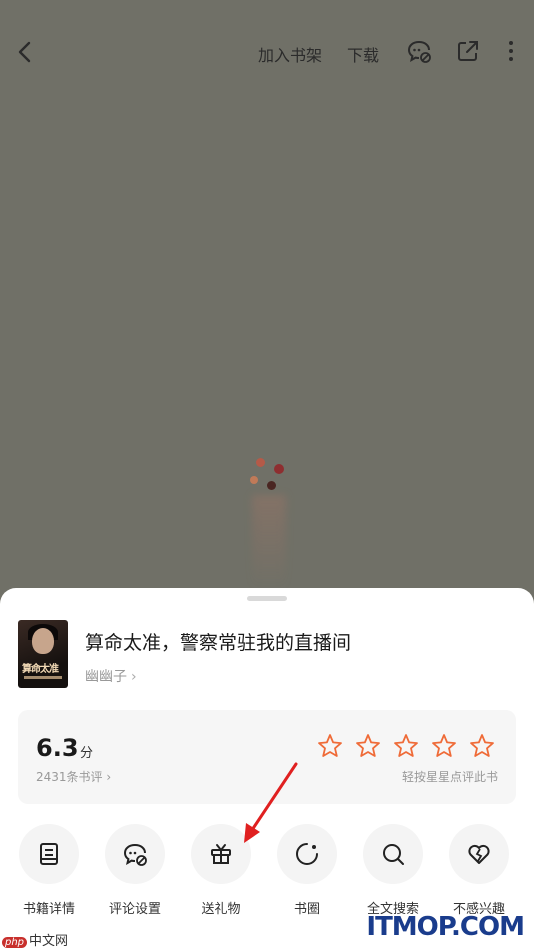 The height and width of the screenshot is (950, 534). What do you see at coordinates (221, 909) in the screenshot?
I see `action-label: 送礼物` at bounding box center [221, 909].